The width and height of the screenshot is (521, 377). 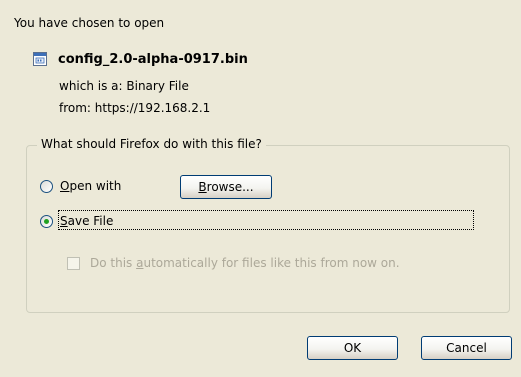 I want to click on auto-action-checkbox, so click(x=73, y=263).